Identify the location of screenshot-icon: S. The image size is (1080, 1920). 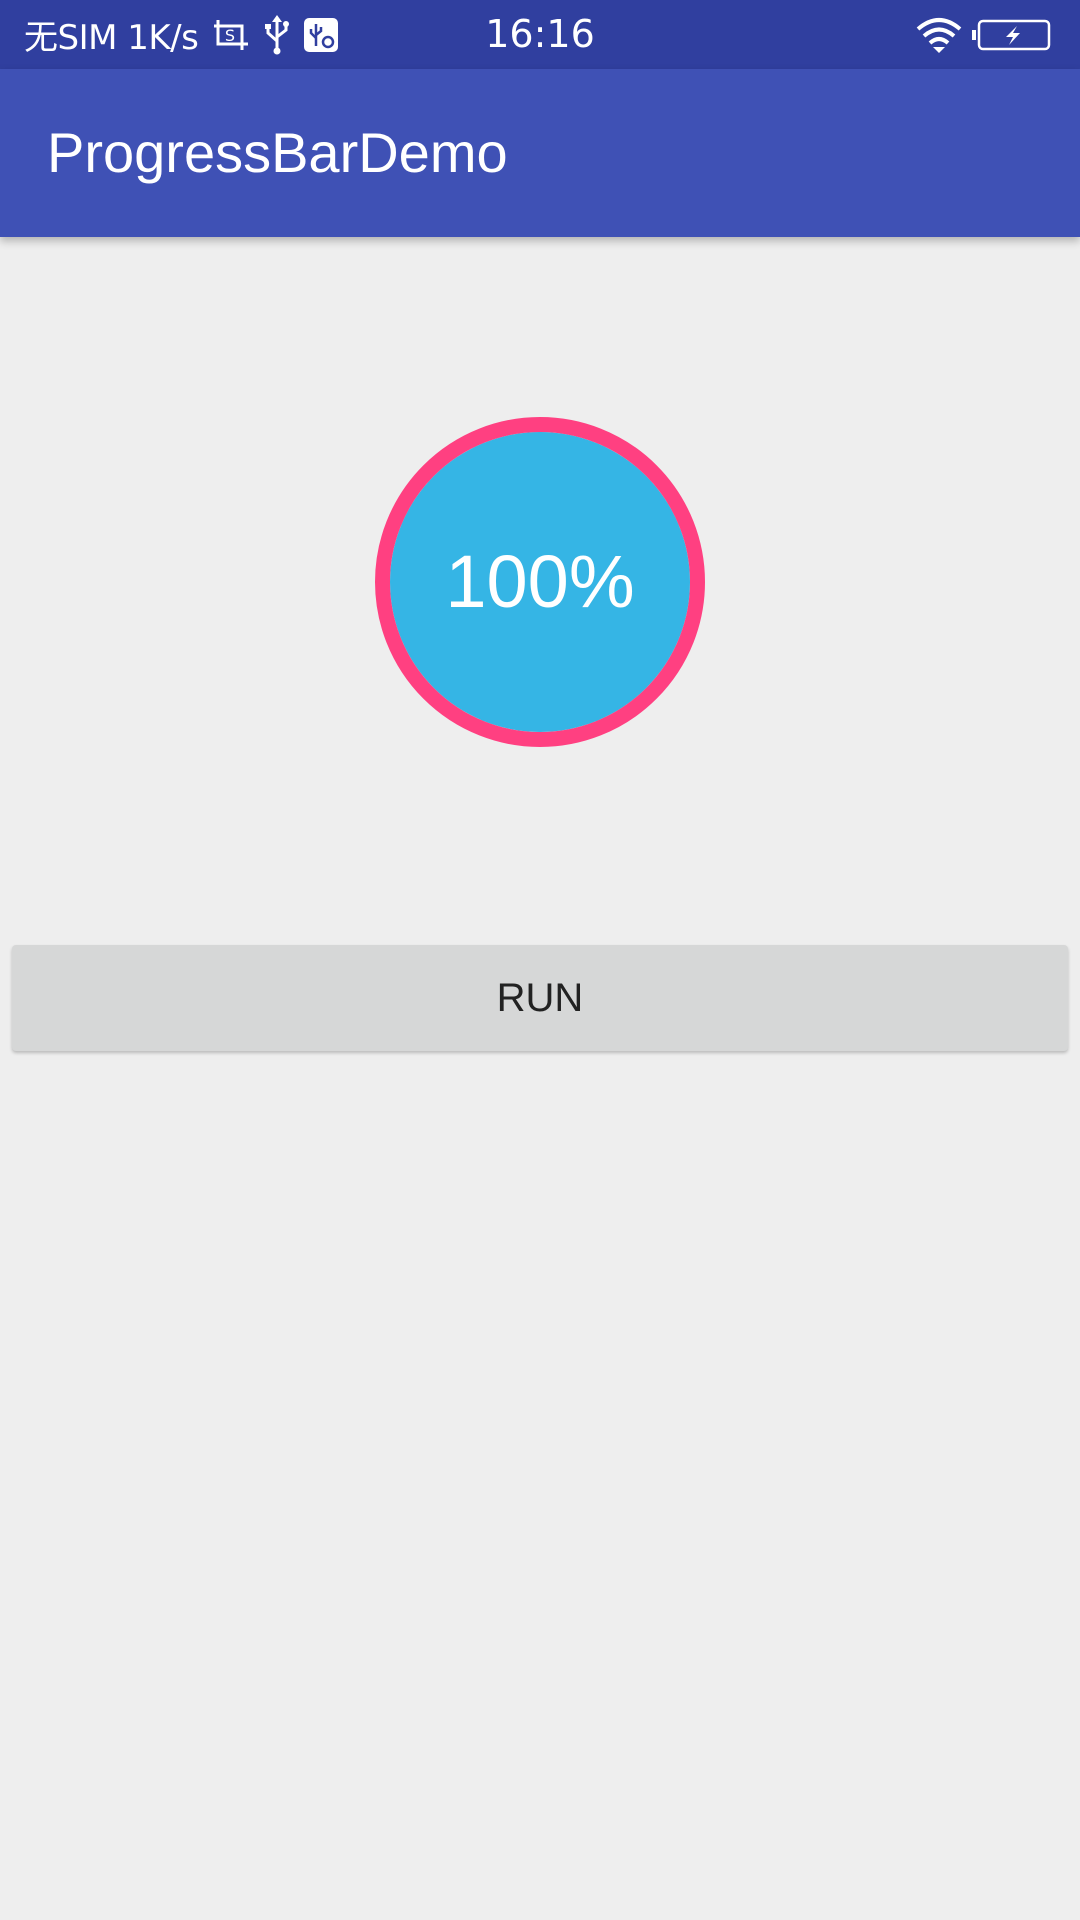
(231, 35).